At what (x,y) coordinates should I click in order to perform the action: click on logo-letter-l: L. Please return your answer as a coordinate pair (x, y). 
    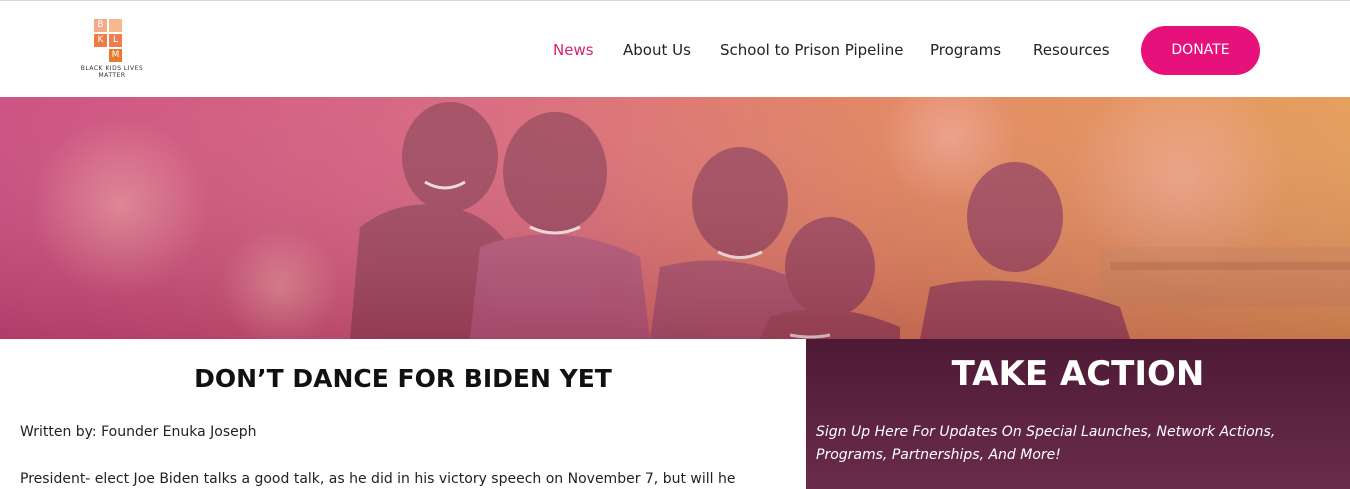
    Looking at the image, I should click on (115, 40).